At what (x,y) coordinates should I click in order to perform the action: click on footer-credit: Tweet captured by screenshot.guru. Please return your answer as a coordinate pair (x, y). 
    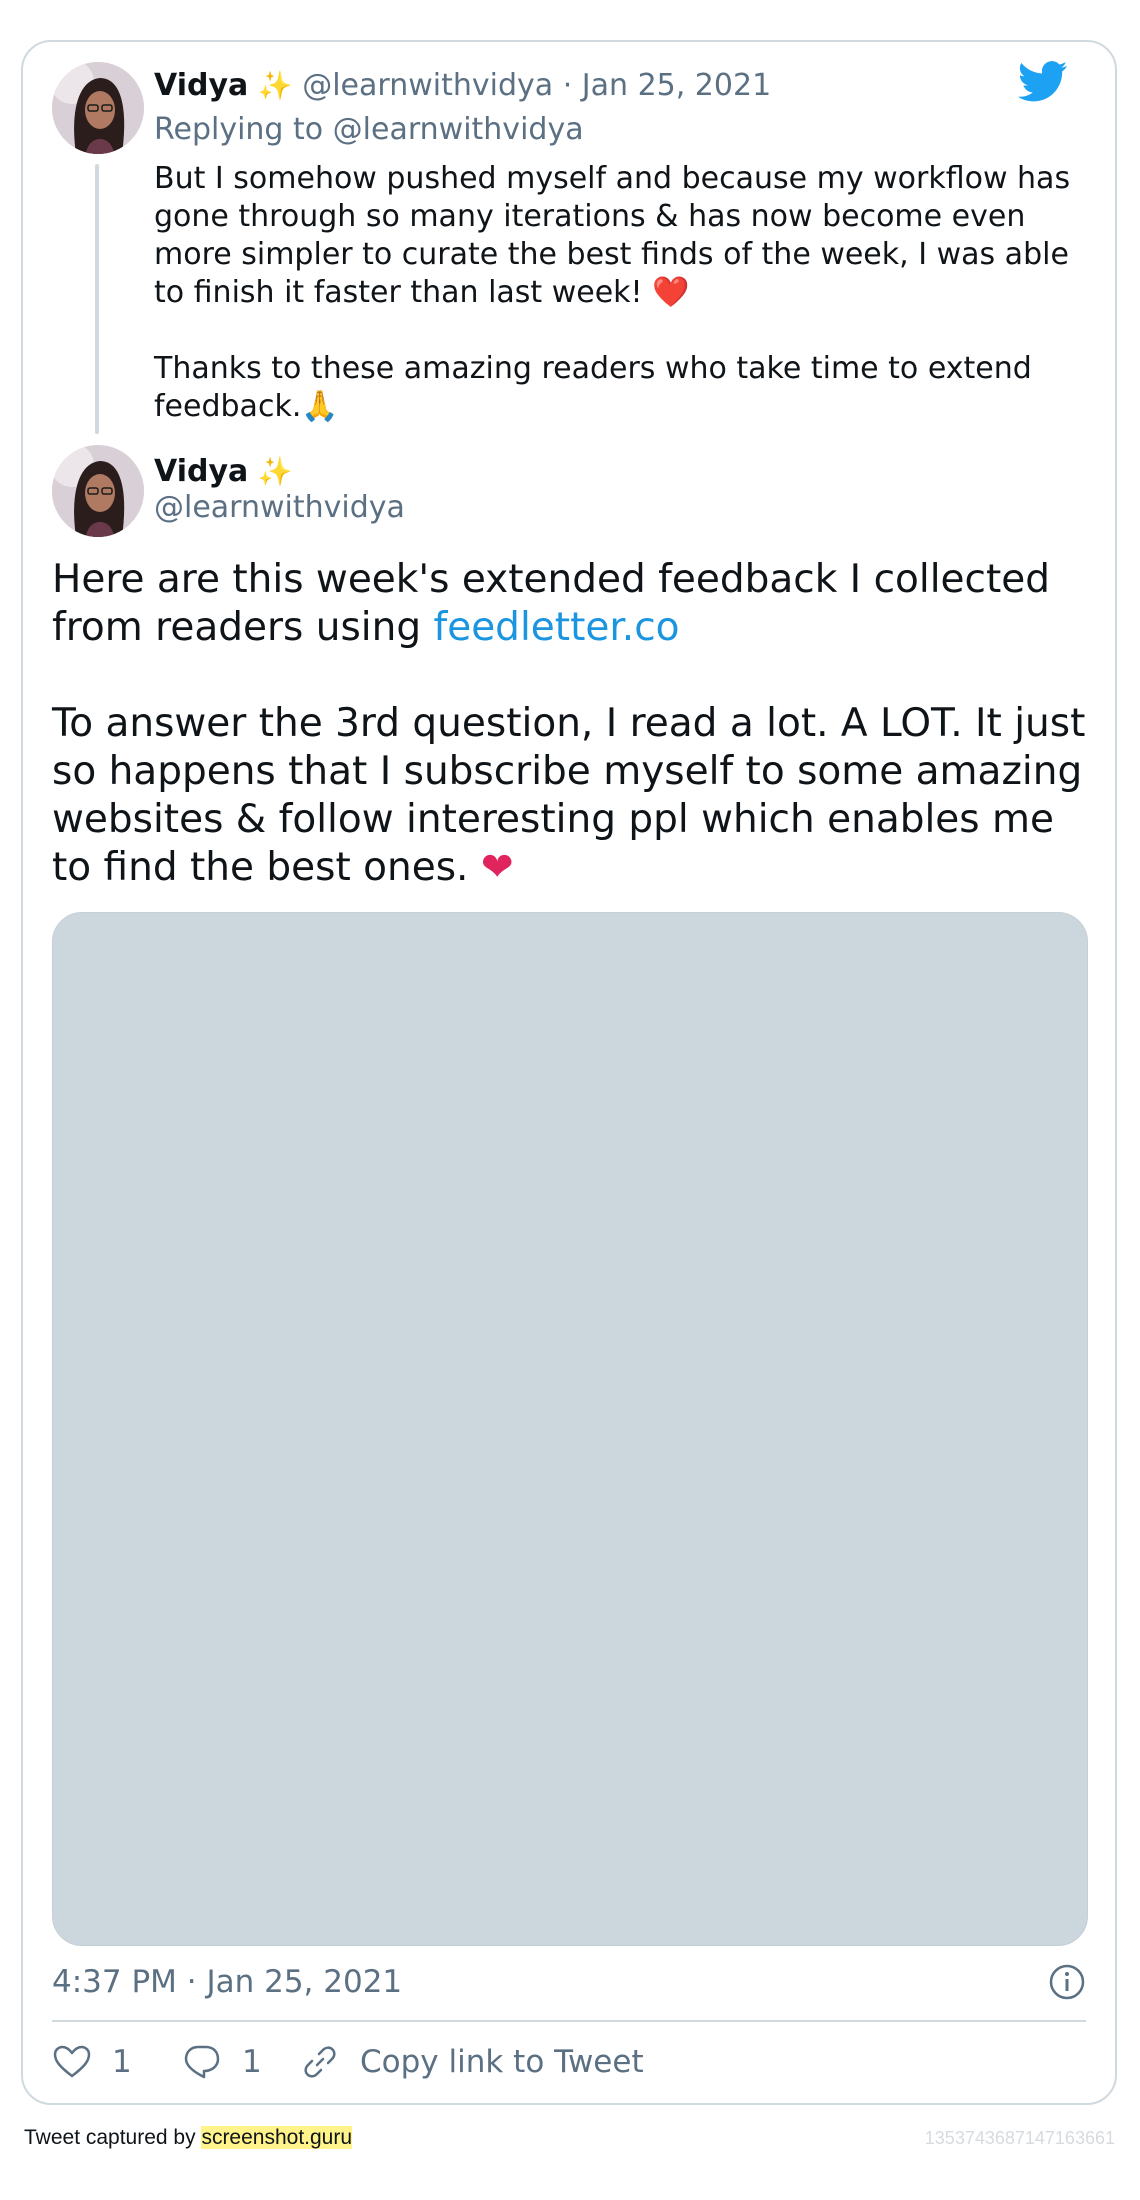
    Looking at the image, I should click on (188, 2138).